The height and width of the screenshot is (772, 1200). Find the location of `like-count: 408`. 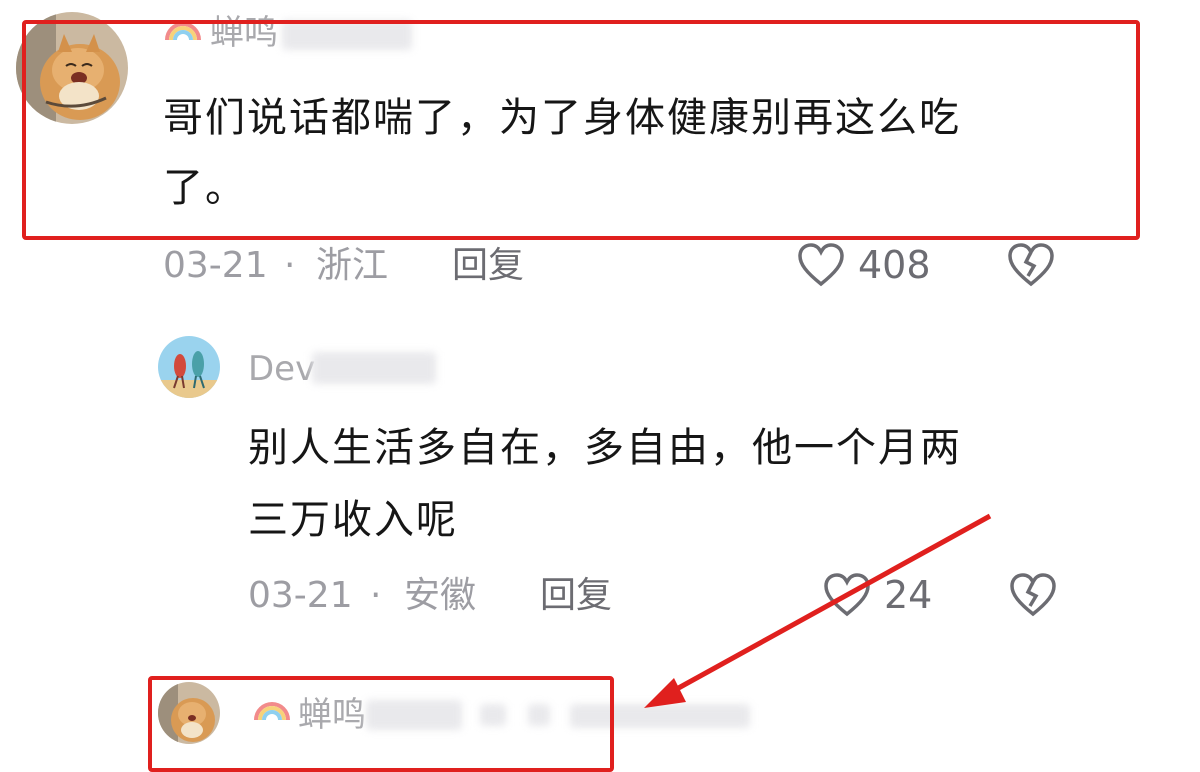

like-count: 408 is located at coordinates (894, 265).